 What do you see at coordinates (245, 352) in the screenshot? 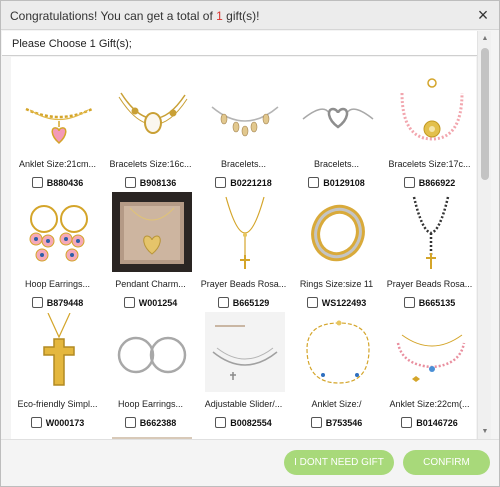
I see `silver-slider-bracelet-icon` at bounding box center [245, 352].